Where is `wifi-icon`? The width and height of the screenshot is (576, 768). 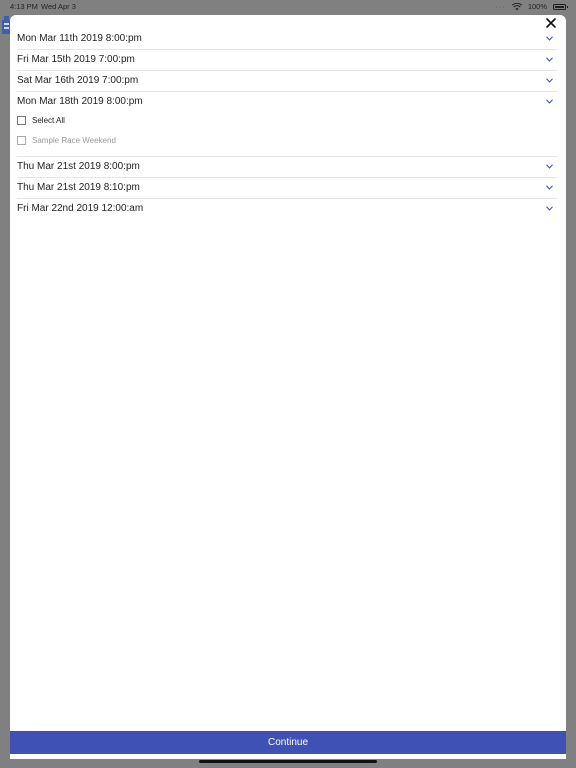 wifi-icon is located at coordinates (516, 6).